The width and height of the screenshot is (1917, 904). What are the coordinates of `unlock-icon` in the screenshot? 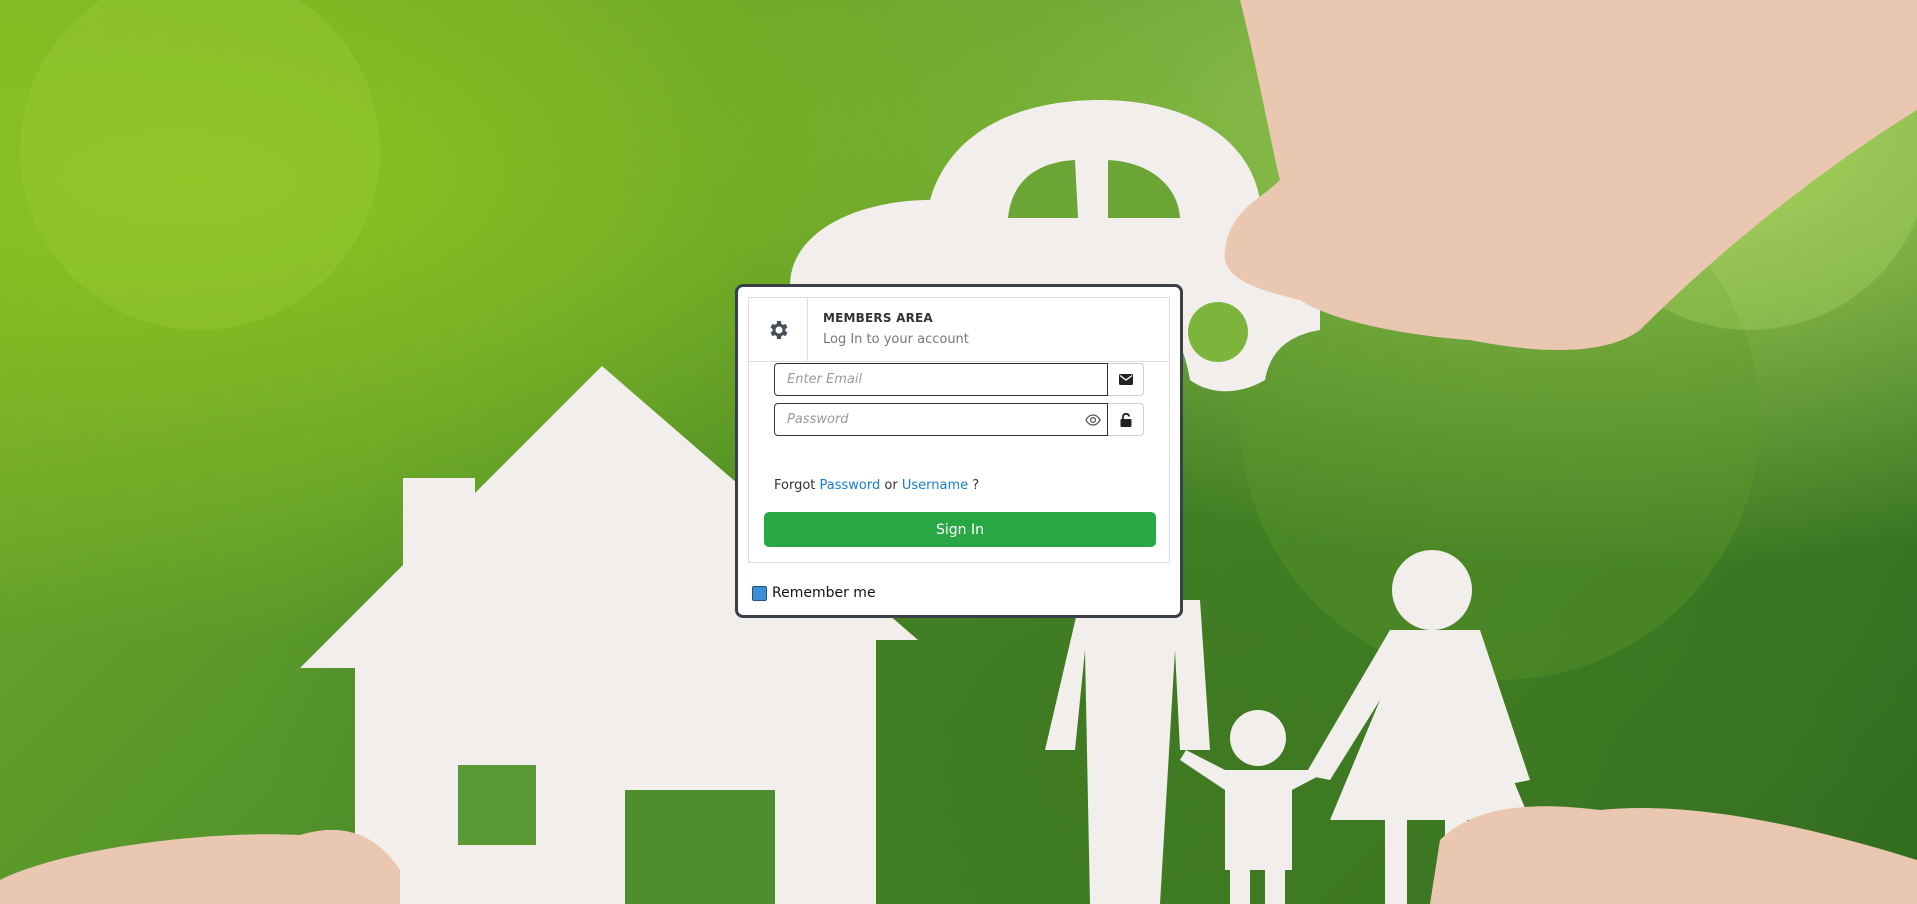 It's located at (1126, 419).